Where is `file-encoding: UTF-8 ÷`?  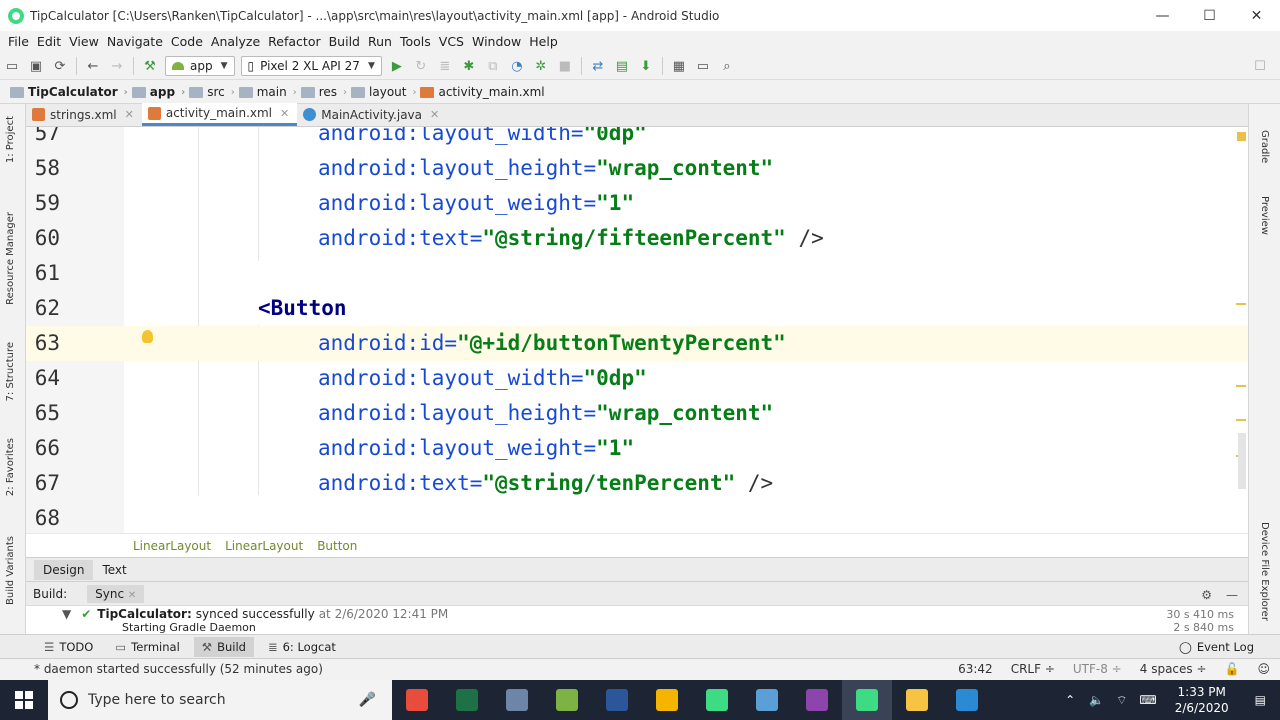 file-encoding: UTF-8 ÷ is located at coordinates (1097, 669).